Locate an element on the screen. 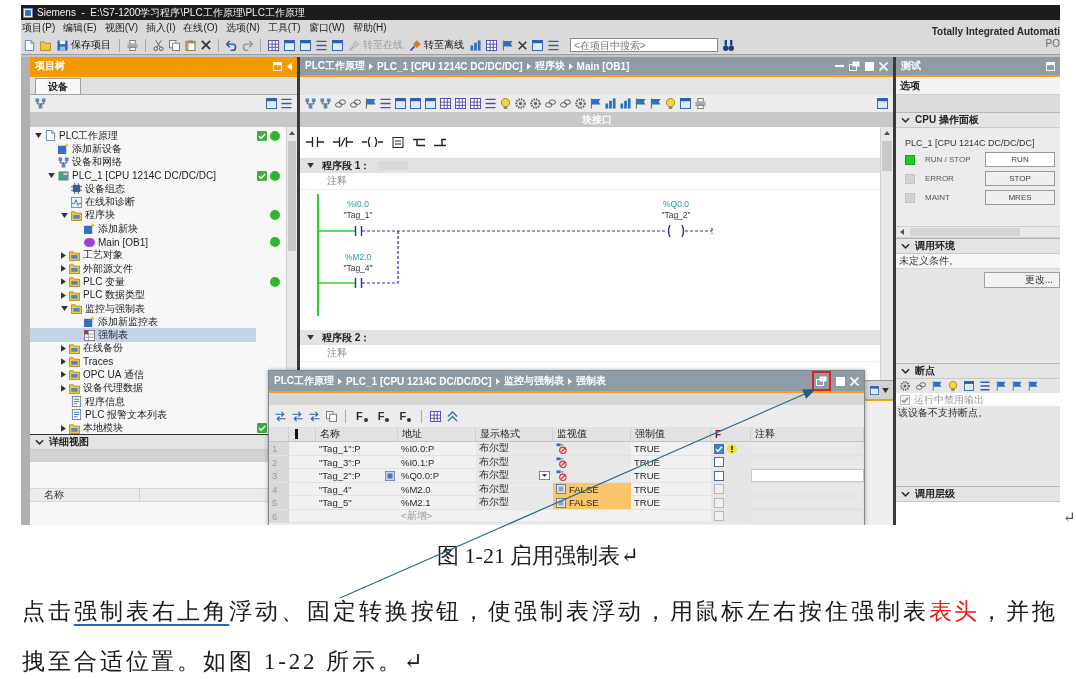 The width and height of the screenshot is (1076, 679). tree-item: 添加新块 is located at coordinates (143, 229).